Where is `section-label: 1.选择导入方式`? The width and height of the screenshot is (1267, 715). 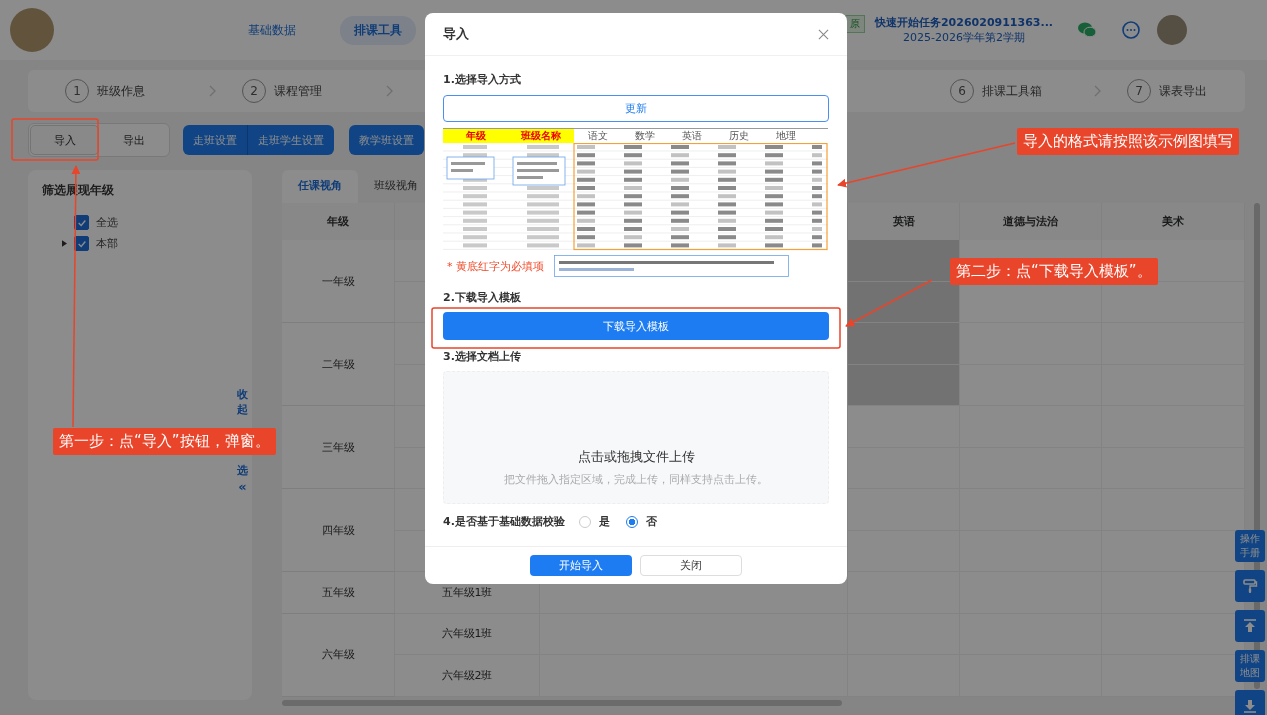
section-label: 1.选择导入方式 is located at coordinates (482, 79).